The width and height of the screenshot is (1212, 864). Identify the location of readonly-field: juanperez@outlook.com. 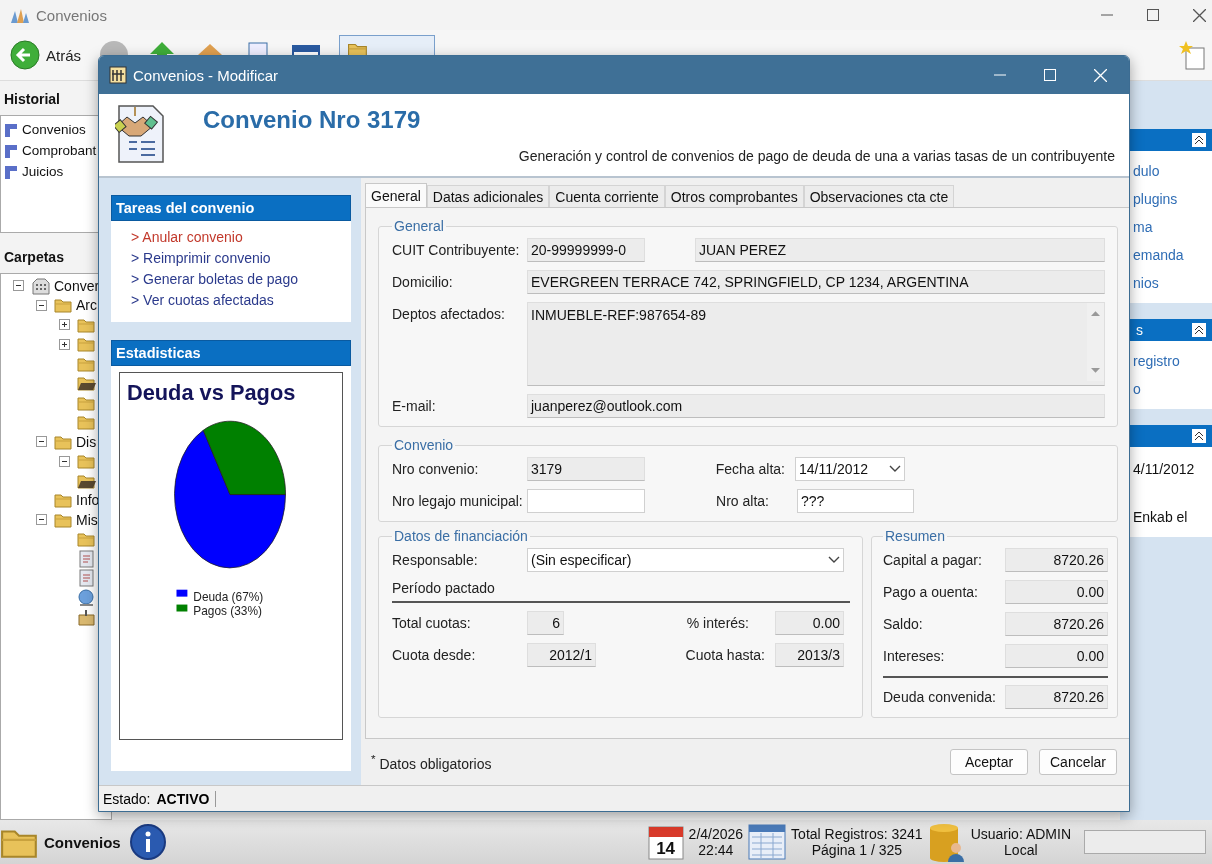
(816, 406).